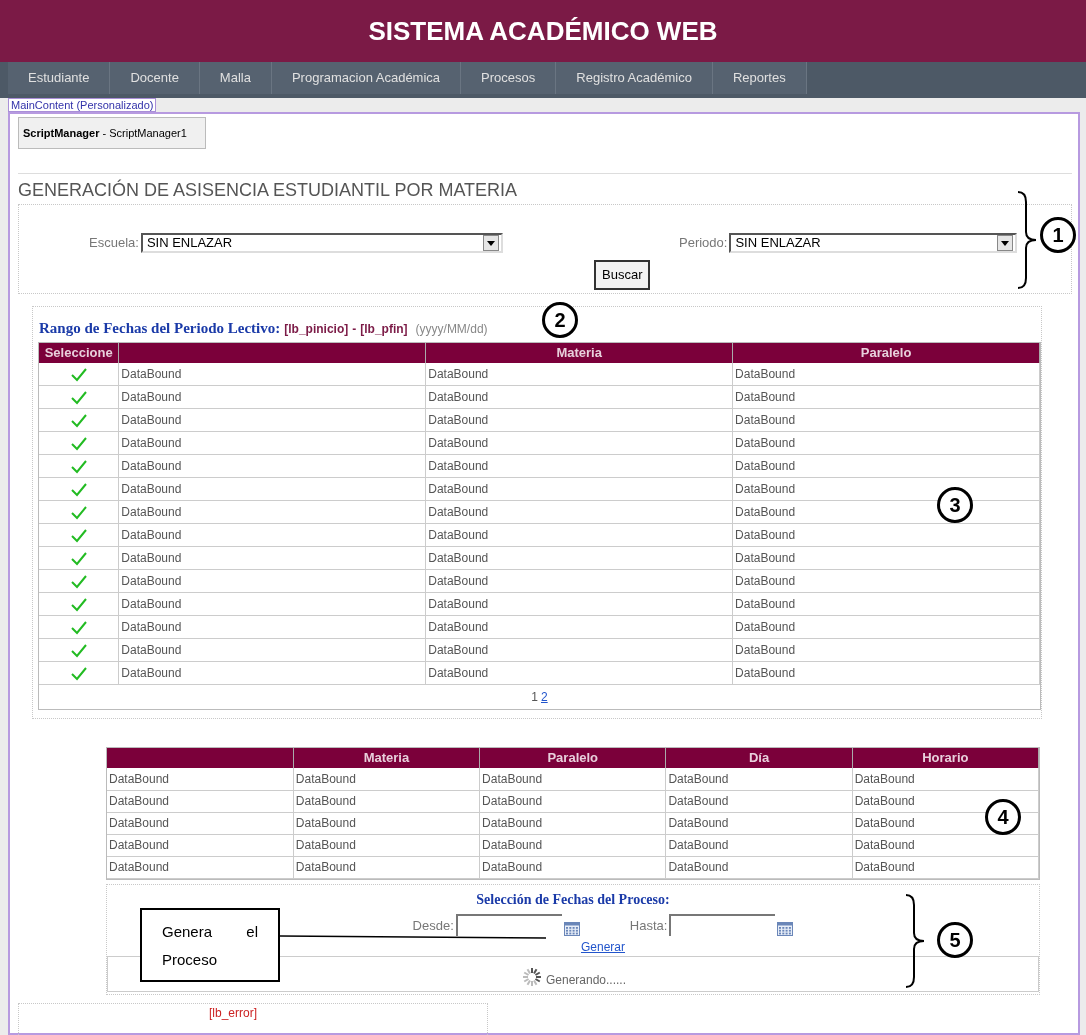 This screenshot has width=1086, height=1035. What do you see at coordinates (233, 1013) in the screenshot?
I see `error-label: [lb_error]` at bounding box center [233, 1013].